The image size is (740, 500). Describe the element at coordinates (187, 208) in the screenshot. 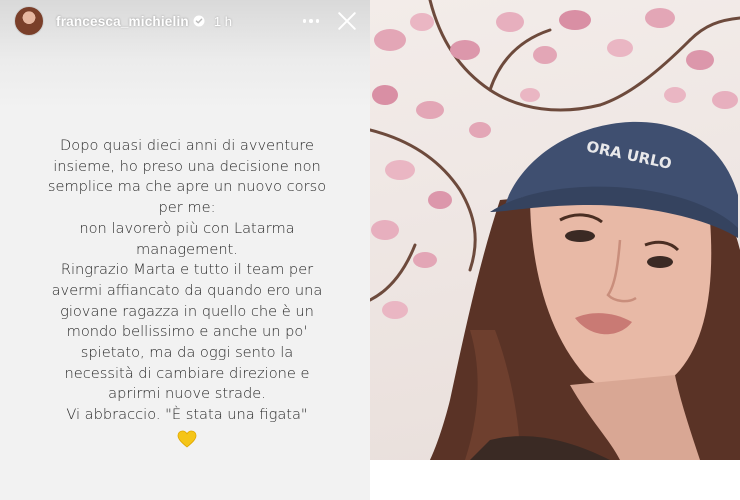

I see `story-text-line: per me:` at that location.